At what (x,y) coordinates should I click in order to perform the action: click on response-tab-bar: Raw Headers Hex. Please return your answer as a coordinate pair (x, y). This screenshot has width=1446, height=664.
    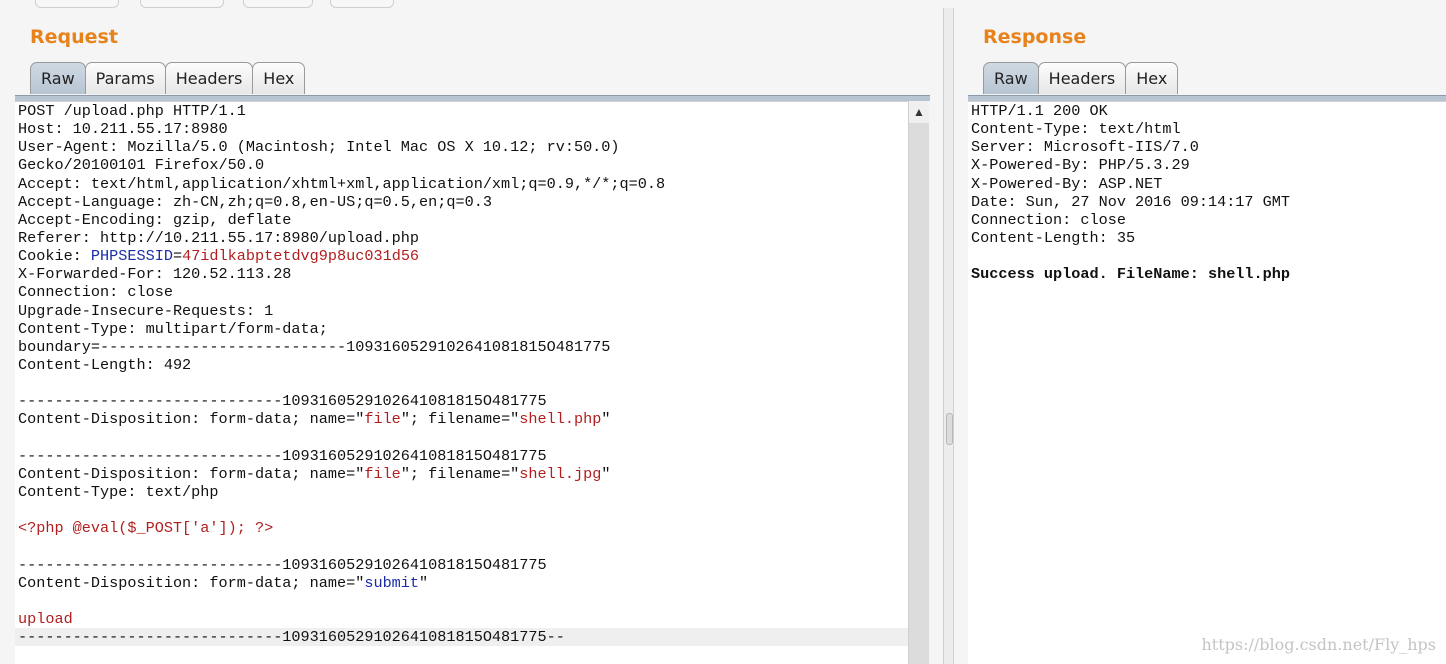
    Looking at the image, I should click on (1081, 78).